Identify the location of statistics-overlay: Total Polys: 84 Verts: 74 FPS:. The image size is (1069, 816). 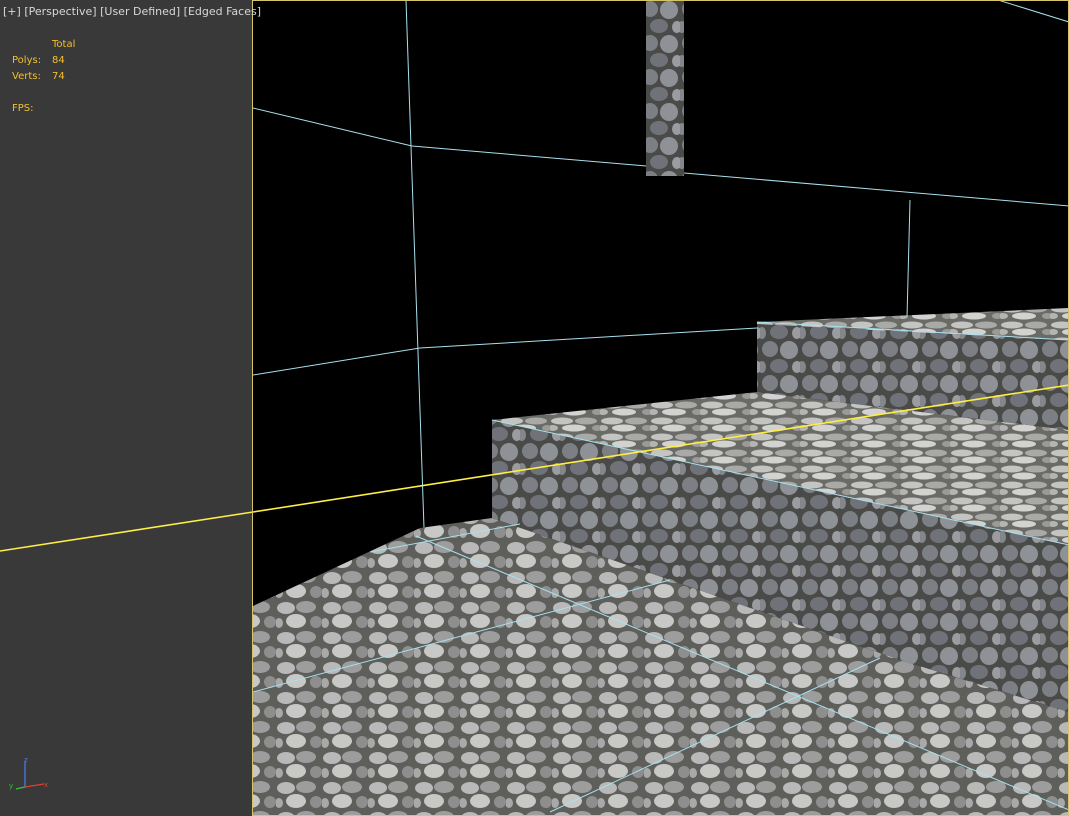
(52, 77).